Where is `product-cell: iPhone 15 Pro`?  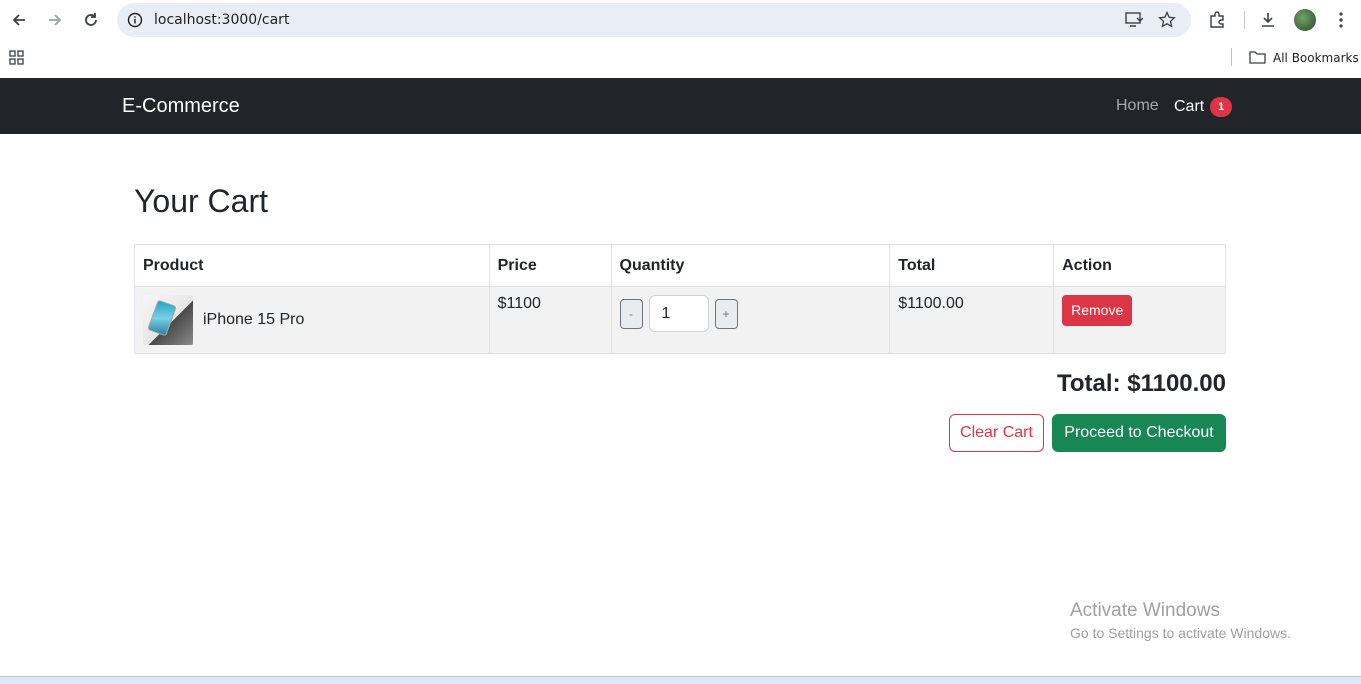
product-cell: iPhone 15 Pro is located at coordinates (312, 320).